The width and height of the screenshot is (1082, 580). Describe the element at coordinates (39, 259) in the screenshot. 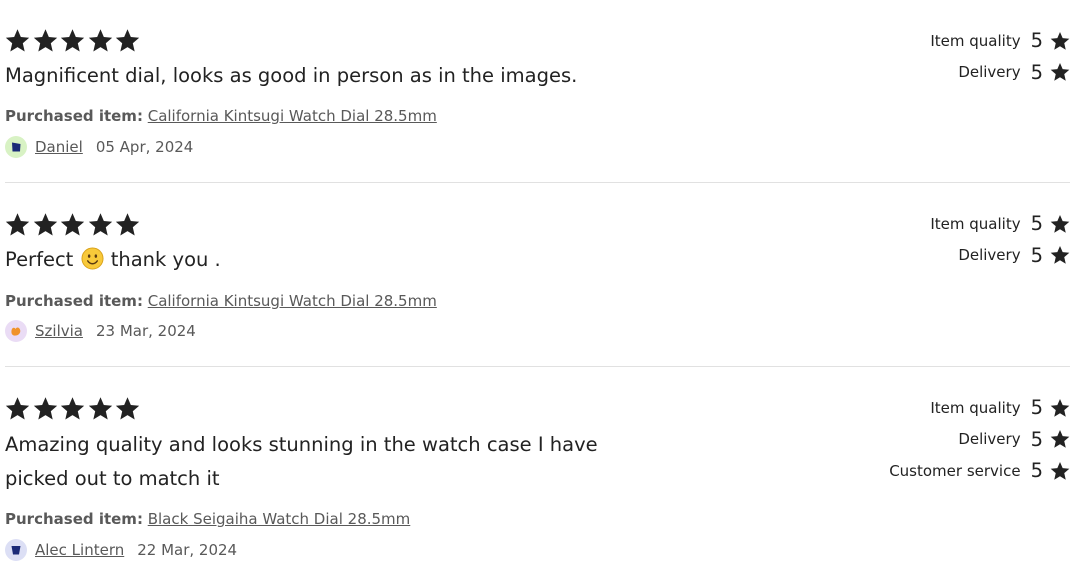

I see `review-text-part: Perfect` at that location.